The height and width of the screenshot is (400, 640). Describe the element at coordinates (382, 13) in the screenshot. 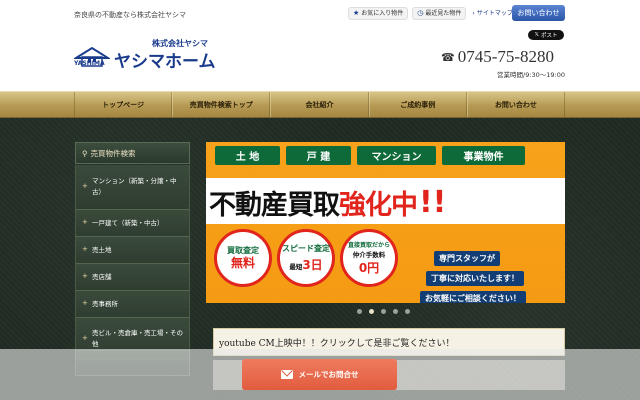

I see `favorites-label: お気に入り物件` at that location.